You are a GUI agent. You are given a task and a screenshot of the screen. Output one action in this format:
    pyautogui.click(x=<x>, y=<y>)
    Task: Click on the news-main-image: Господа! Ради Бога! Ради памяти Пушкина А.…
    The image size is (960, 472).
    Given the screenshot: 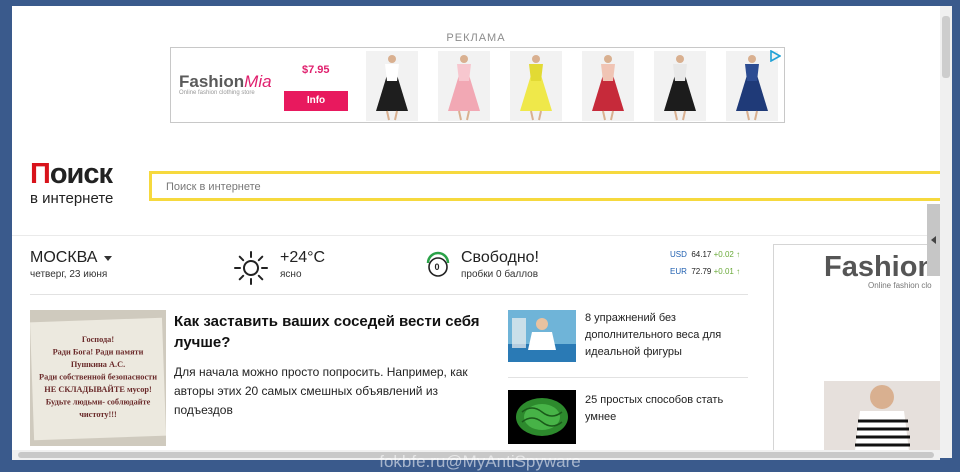 What is the action you would take?
    pyautogui.click(x=98, y=378)
    